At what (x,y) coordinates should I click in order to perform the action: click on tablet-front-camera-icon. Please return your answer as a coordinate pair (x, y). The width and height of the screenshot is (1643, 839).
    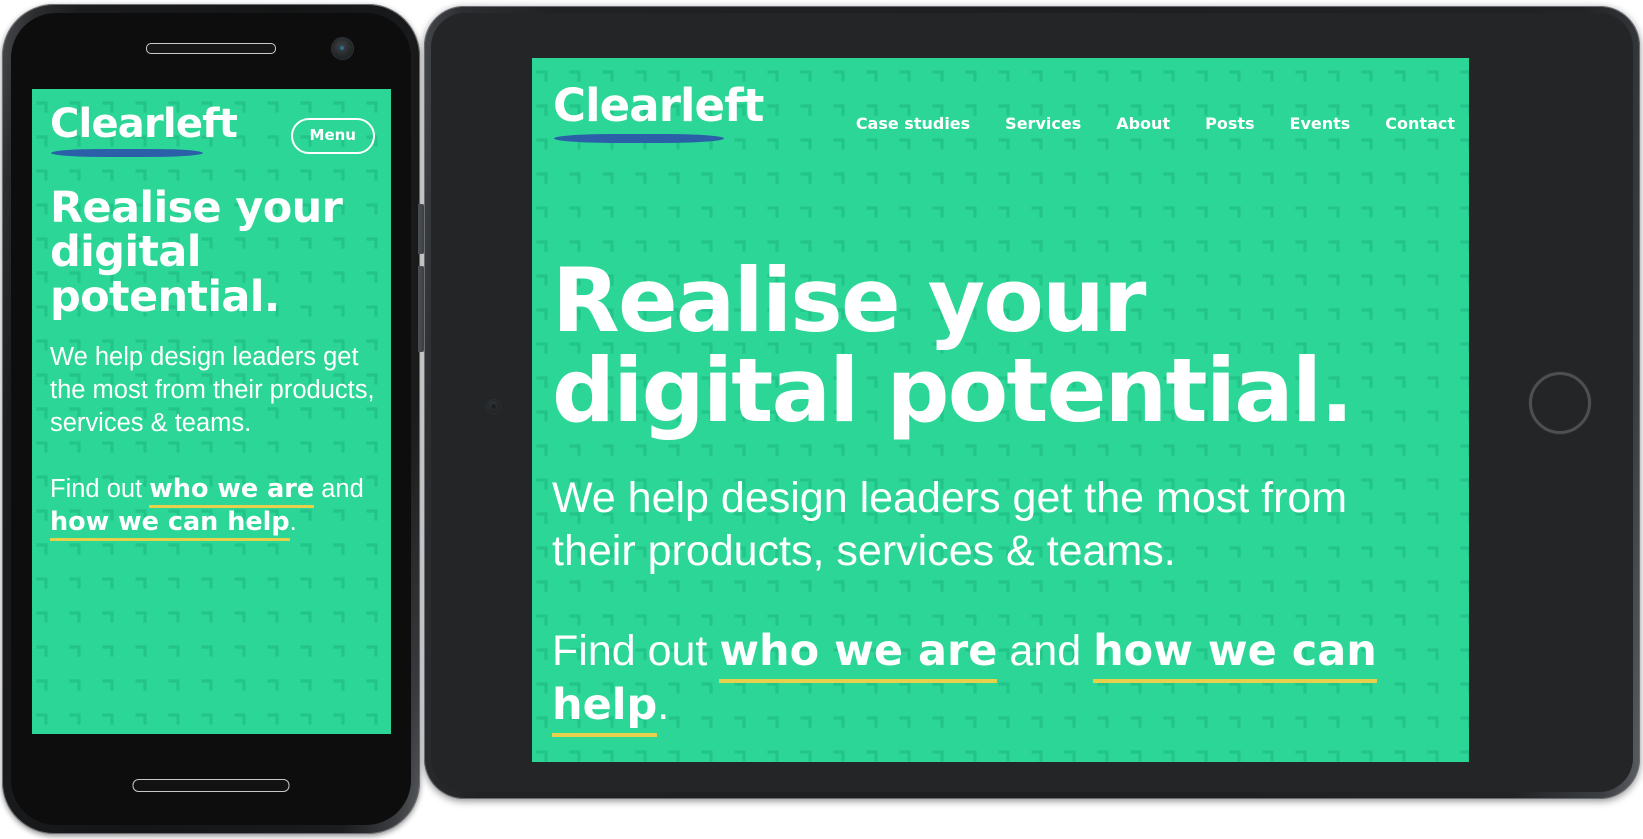
    Looking at the image, I should click on (493, 406).